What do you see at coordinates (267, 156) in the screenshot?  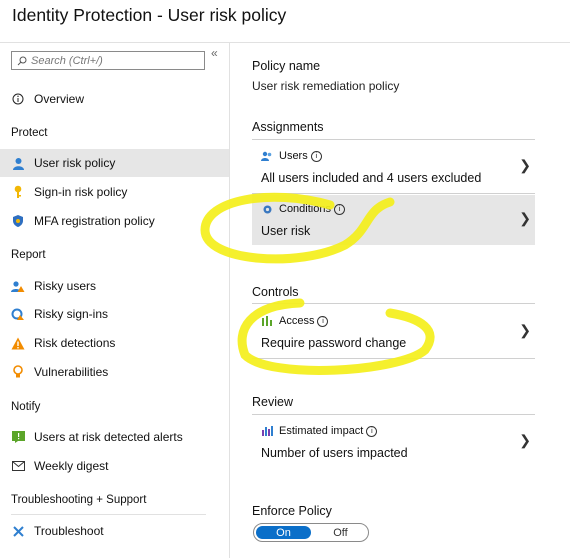 I see `users-icon` at bounding box center [267, 156].